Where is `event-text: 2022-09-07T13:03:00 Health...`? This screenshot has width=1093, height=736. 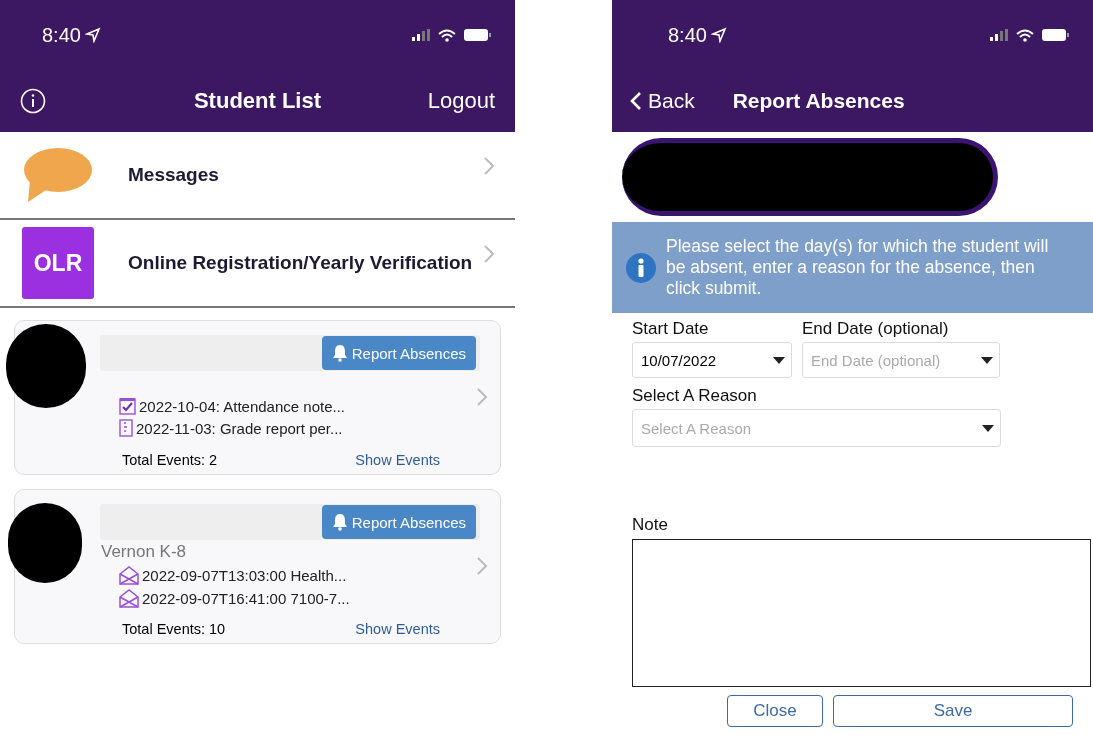 event-text: 2022-09-07T13:03:00 Health... is located at coordinates (244, 575).